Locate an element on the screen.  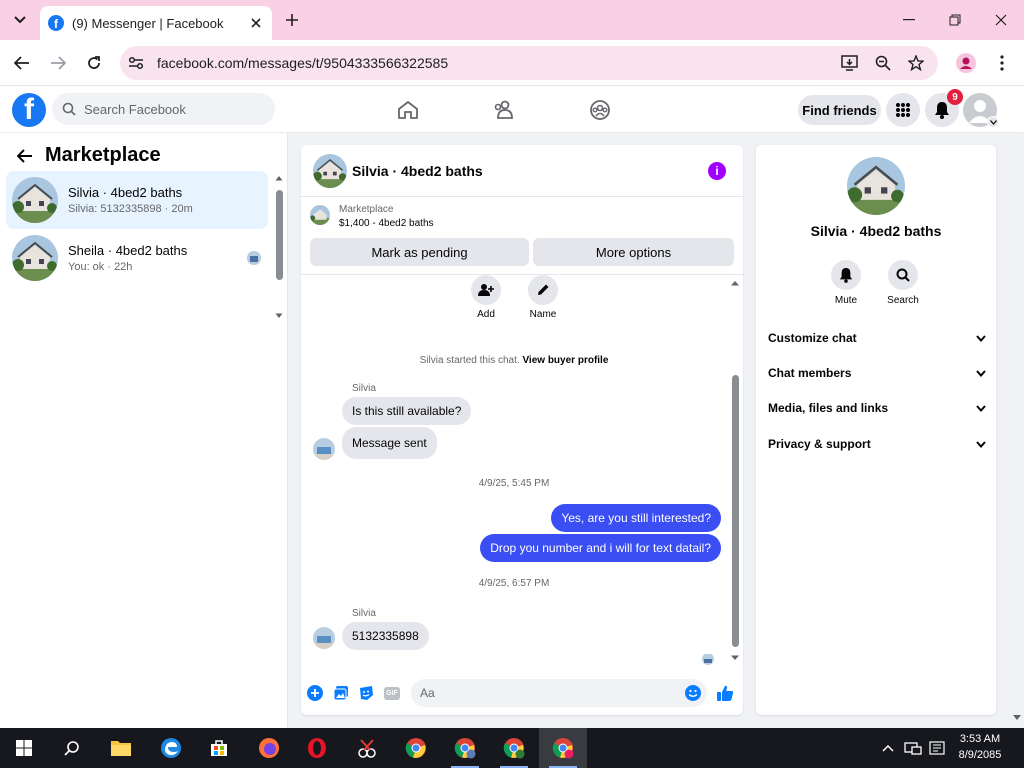
incoming-message: Message sent is located at coordinates (389, 443).